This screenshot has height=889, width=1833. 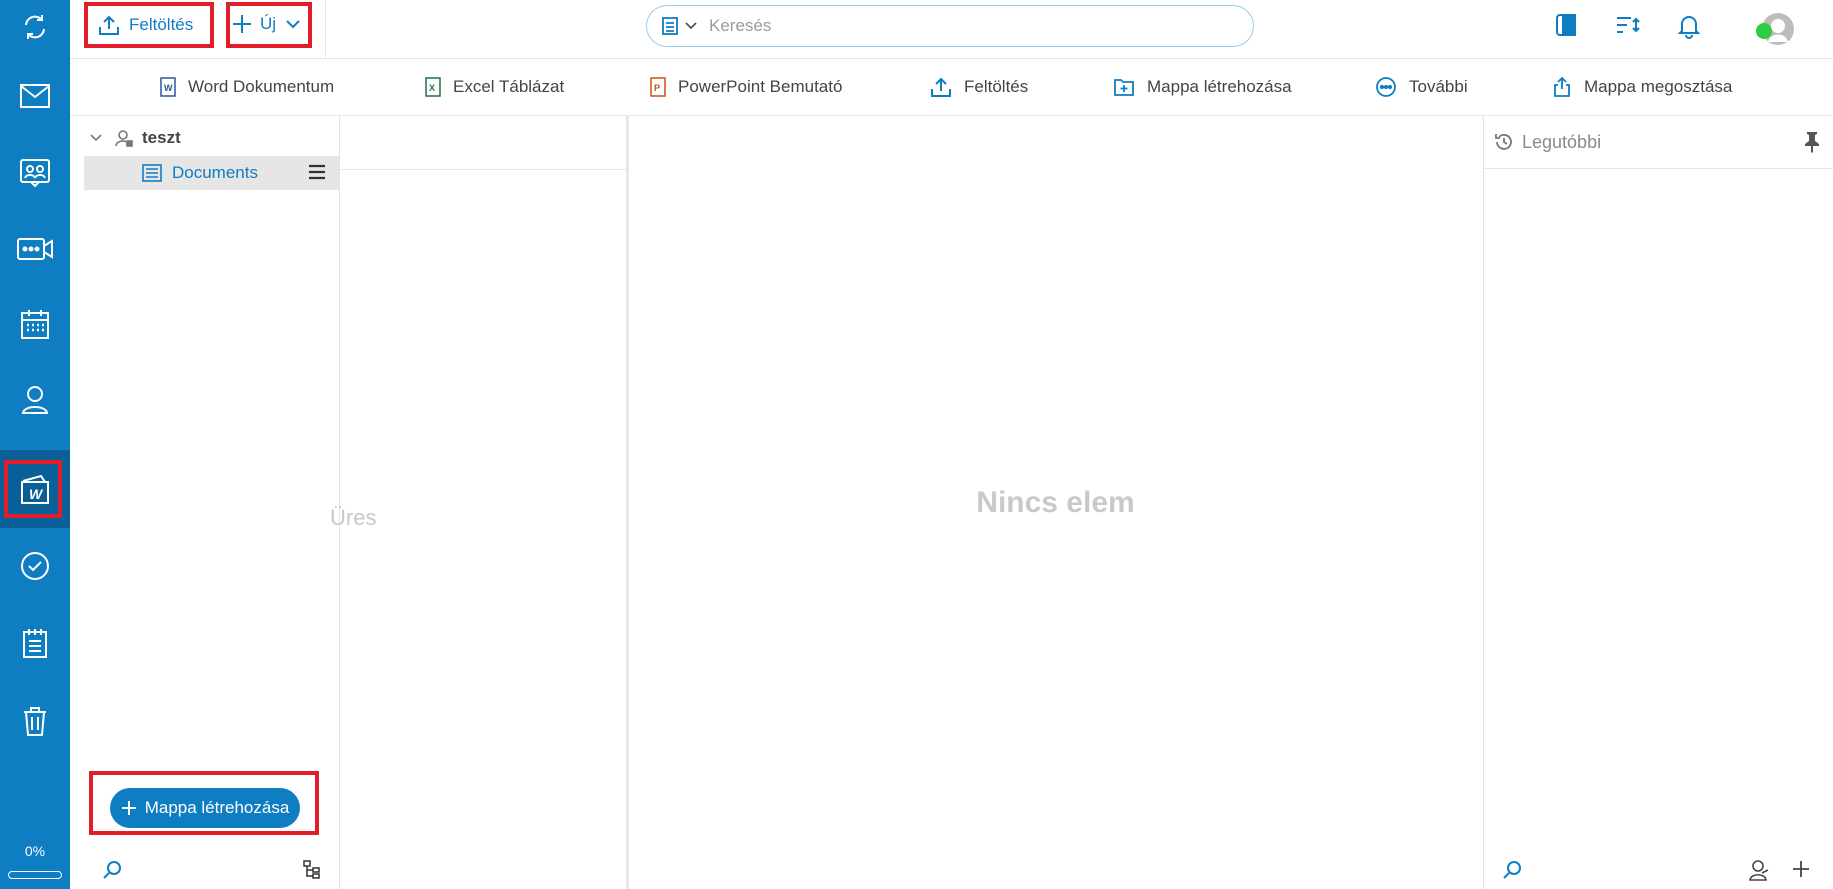 I want to click on excel-icon: X, so click(x=433, y=87).